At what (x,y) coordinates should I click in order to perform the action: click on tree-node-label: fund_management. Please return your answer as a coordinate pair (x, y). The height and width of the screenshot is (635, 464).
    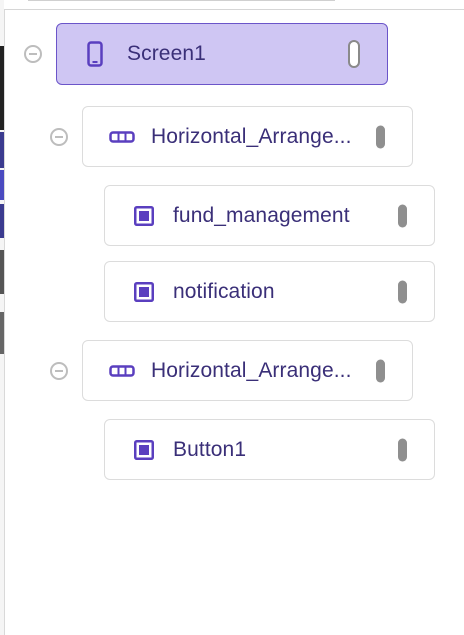
    Looking at the image, I should click on (261, 215).